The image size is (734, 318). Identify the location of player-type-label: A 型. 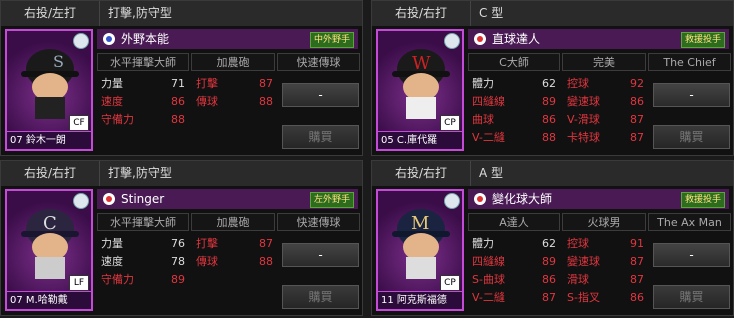
(602, 173).